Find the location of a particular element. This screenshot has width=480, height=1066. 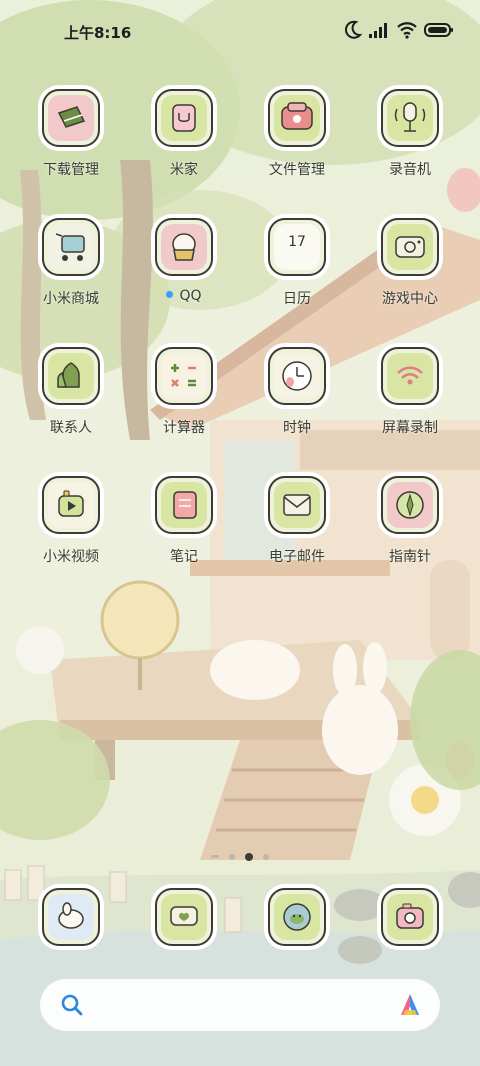

app-mijia: 米家 is located at coordinates (184, 149).